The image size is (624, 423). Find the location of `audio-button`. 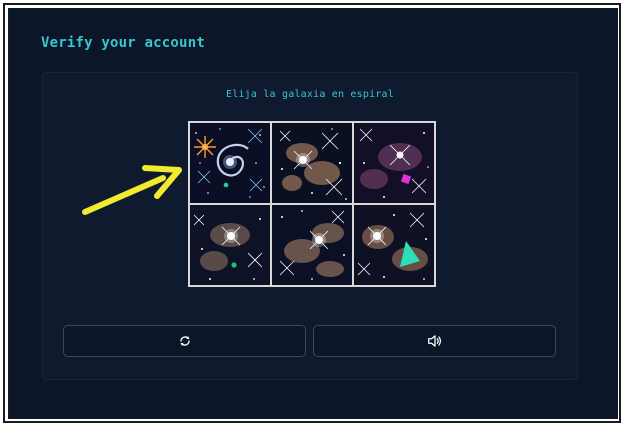

audio-button is located at coordinates (434, 341).